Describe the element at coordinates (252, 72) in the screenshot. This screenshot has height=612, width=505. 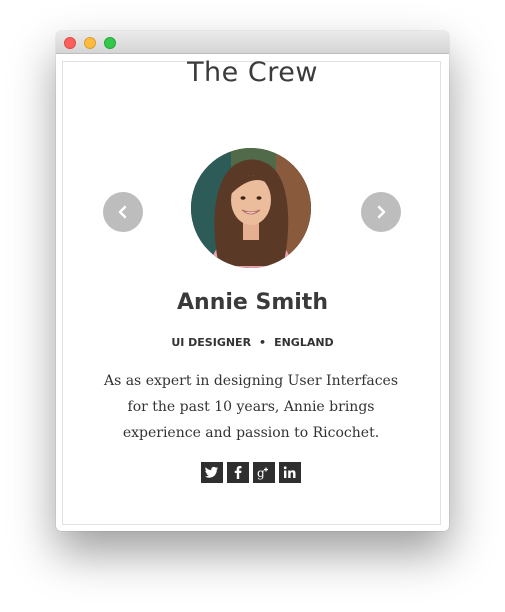
I see `section-title: The Crew` at that location.